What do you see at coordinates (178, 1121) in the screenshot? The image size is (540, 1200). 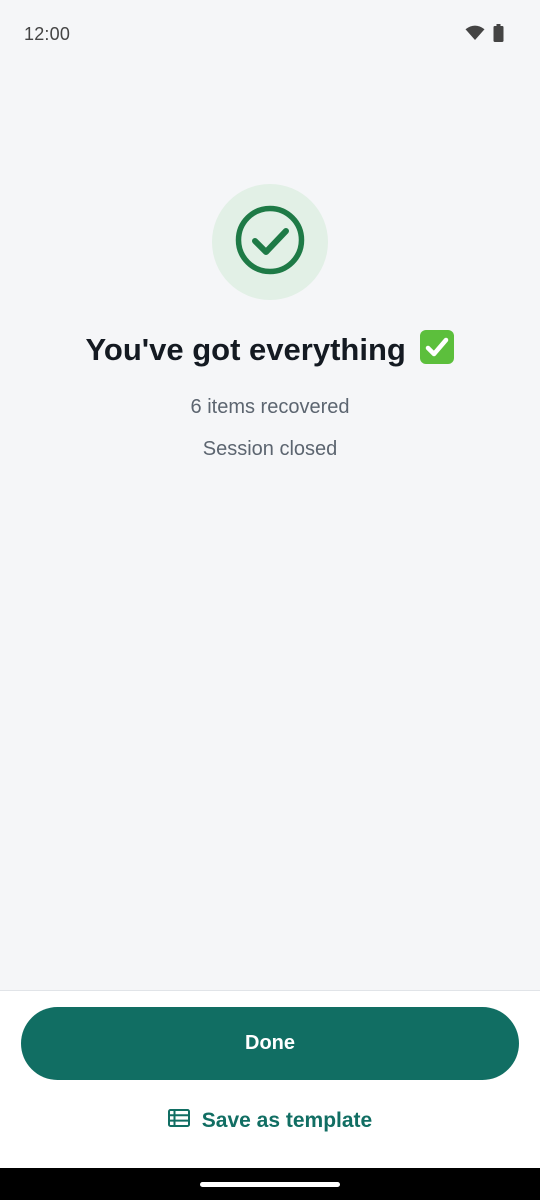 I see `list-icon` at bounding box center [178, 1121].